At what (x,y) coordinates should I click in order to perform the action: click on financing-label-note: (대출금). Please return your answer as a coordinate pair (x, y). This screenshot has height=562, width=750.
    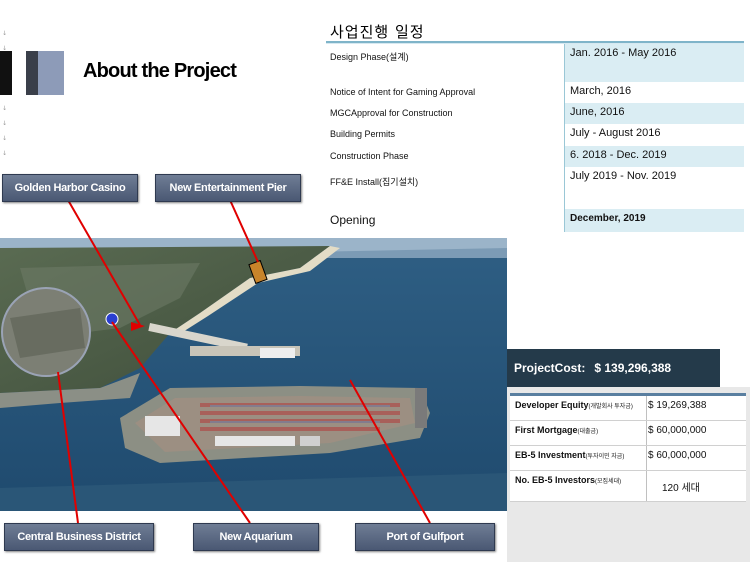
    Looking at the image, I should click on (588, 432).